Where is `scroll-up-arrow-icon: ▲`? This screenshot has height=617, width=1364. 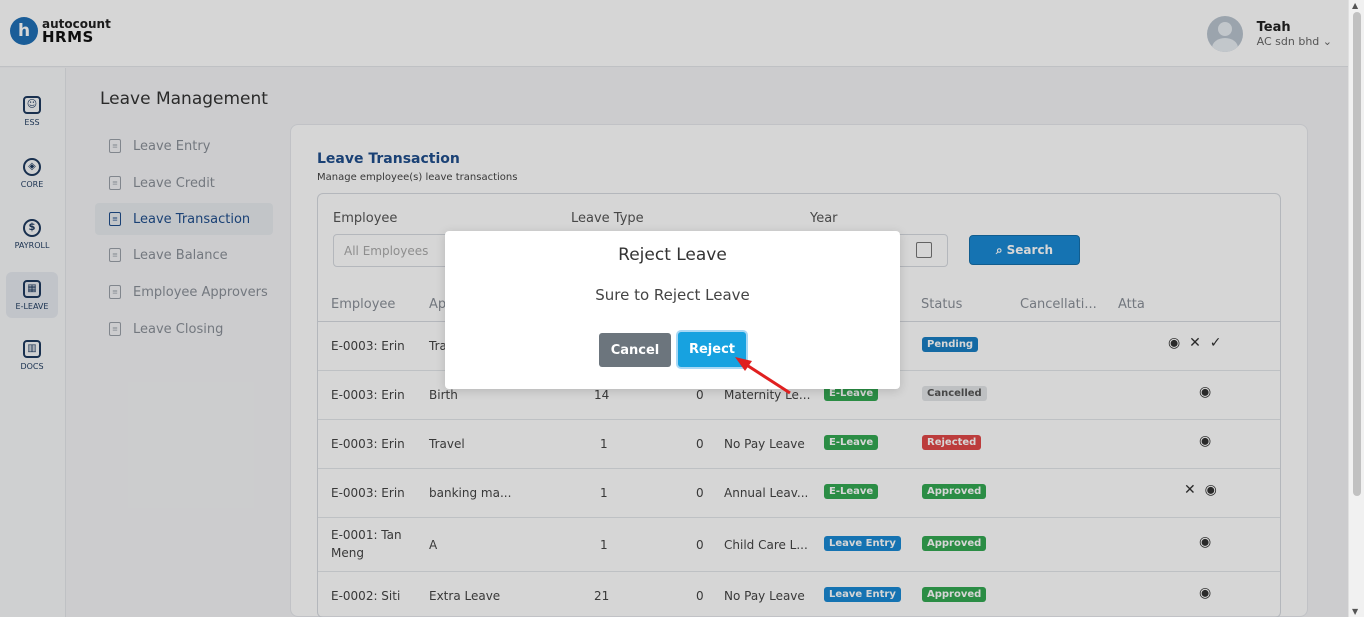 scroll-up-arrow-icon: ▲ is located at coordinates (1355, 5).